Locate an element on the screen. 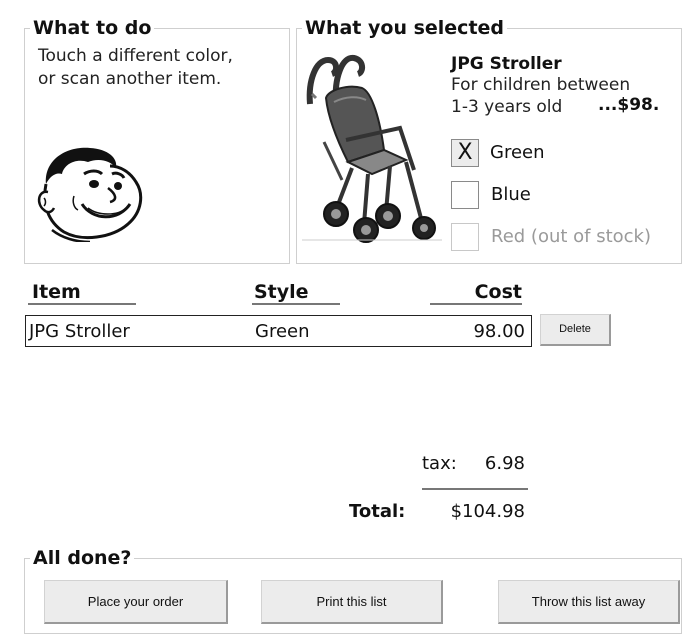  stroller-icon is located at coordinates (372, 148).